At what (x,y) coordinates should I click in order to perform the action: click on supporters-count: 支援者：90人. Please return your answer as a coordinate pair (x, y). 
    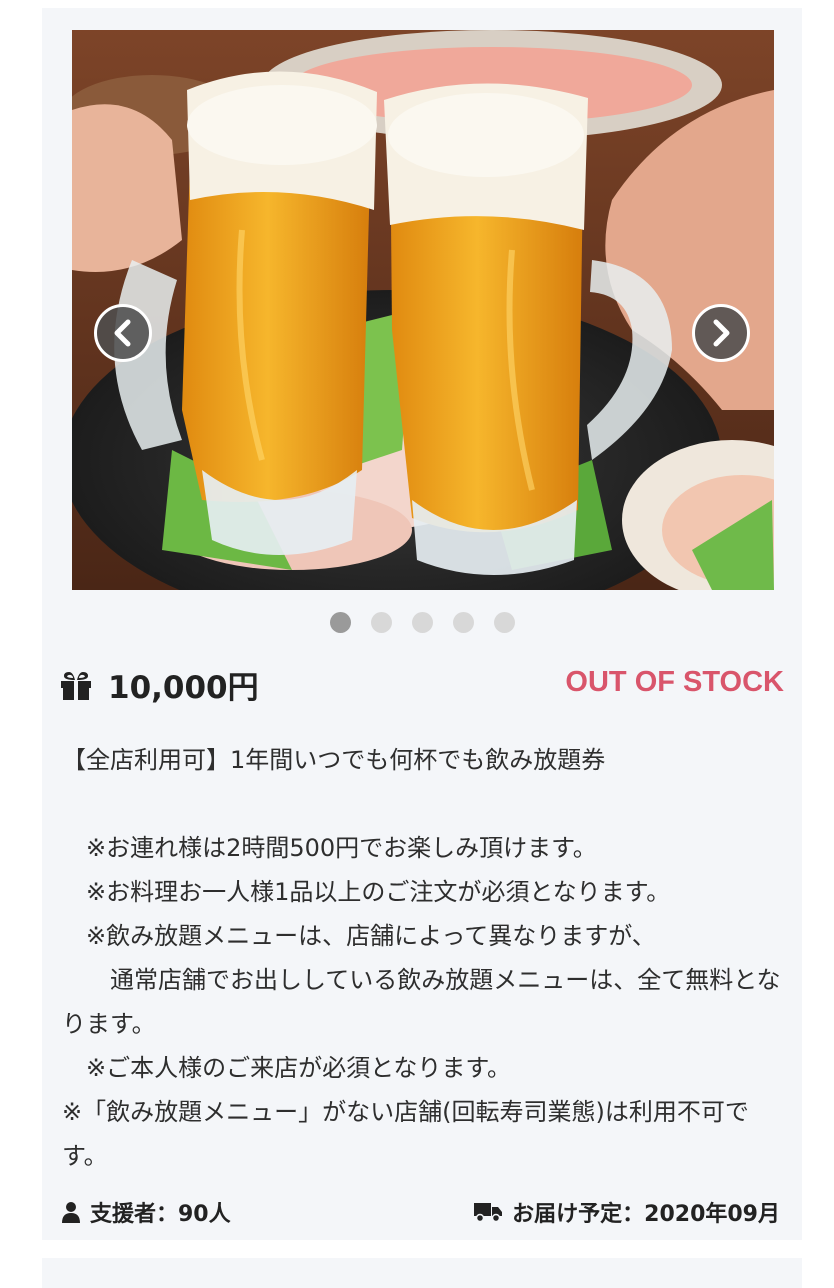
    Looking at the image, I should click on (146, 1212).